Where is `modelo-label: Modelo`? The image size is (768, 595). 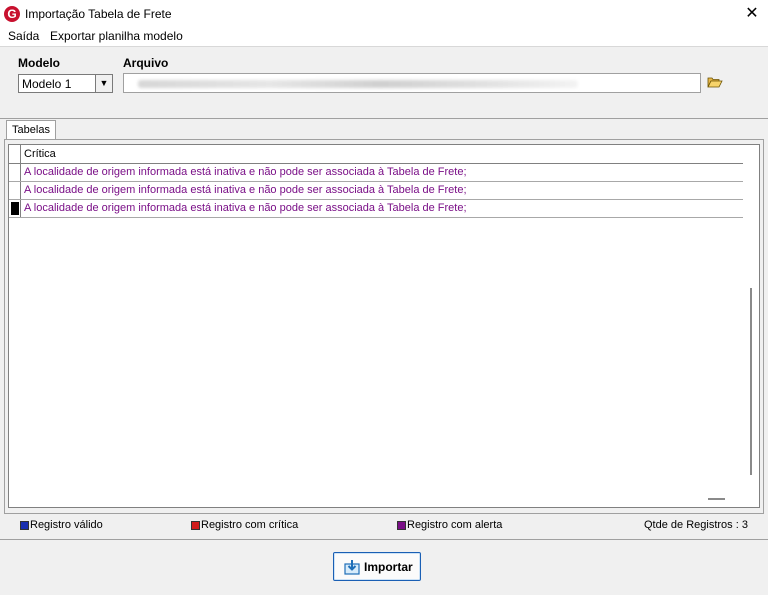 modelo-label: Modelo is located at coordinates (39, 63).